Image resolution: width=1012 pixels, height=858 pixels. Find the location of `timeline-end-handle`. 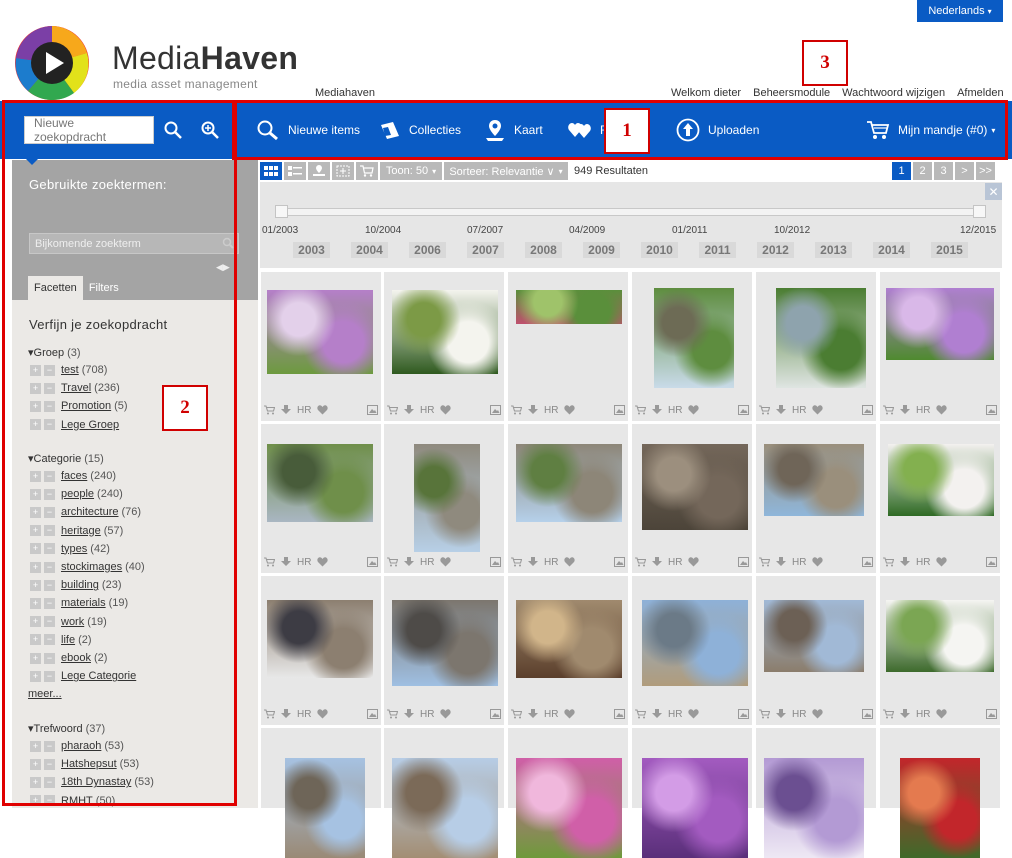

timeline-end-handle is located at coordinates (979, 211).